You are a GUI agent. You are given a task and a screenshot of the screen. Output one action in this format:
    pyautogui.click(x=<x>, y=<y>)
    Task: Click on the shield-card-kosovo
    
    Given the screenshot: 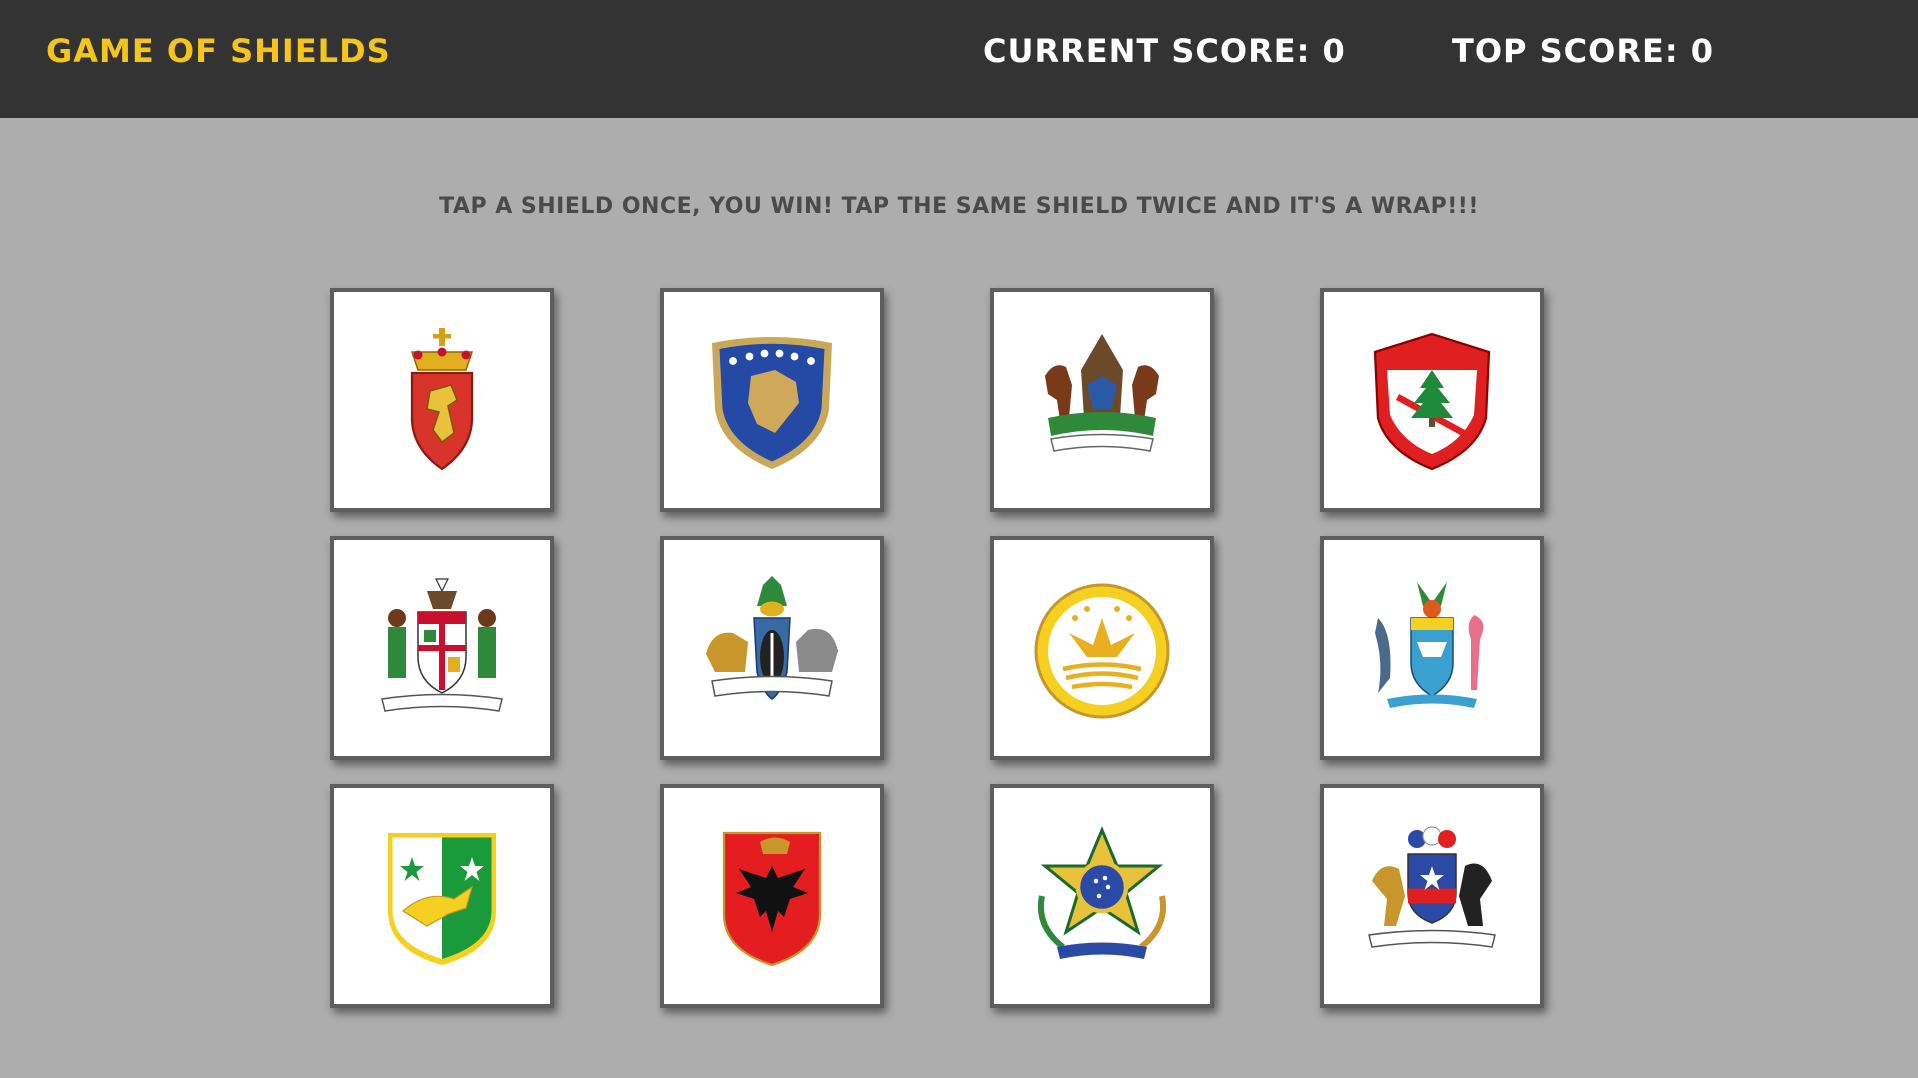 What is the action you would take?
    pyautogui.click(x=772, y=400)
    